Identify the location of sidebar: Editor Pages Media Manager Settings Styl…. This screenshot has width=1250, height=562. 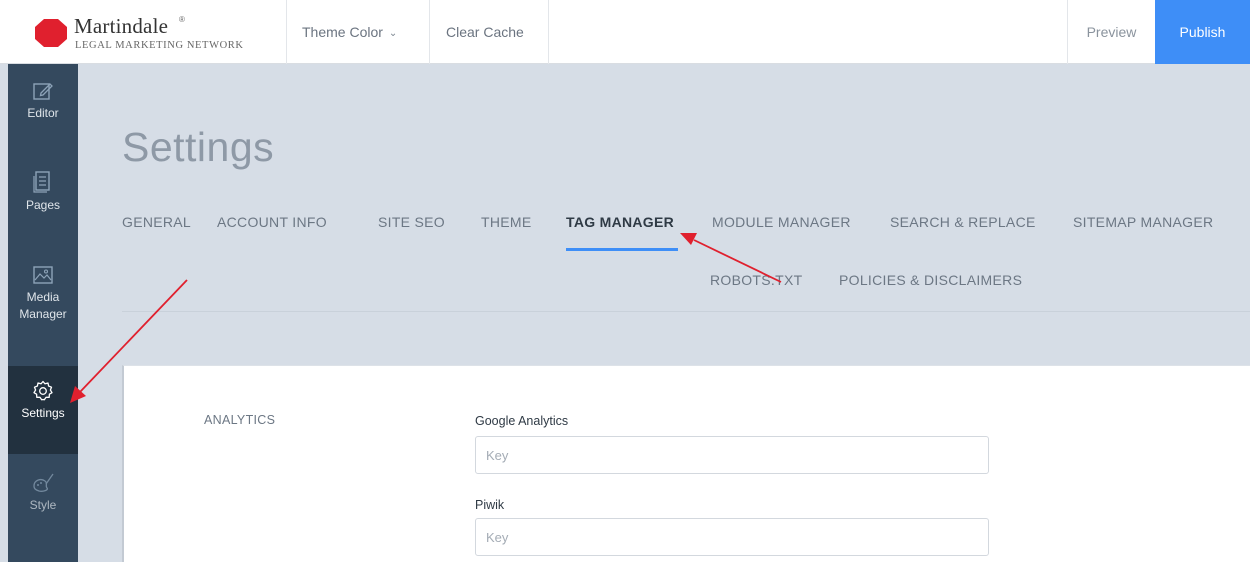
(43, 313).